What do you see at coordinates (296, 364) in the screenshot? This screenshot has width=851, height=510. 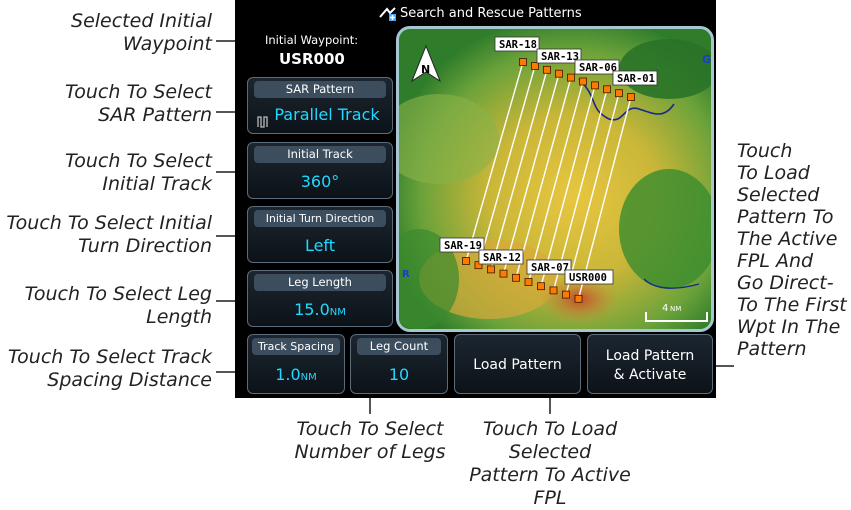 I see `track-spacing-button: Track Spacing 1.0NM` at bounding box center [296, 364].